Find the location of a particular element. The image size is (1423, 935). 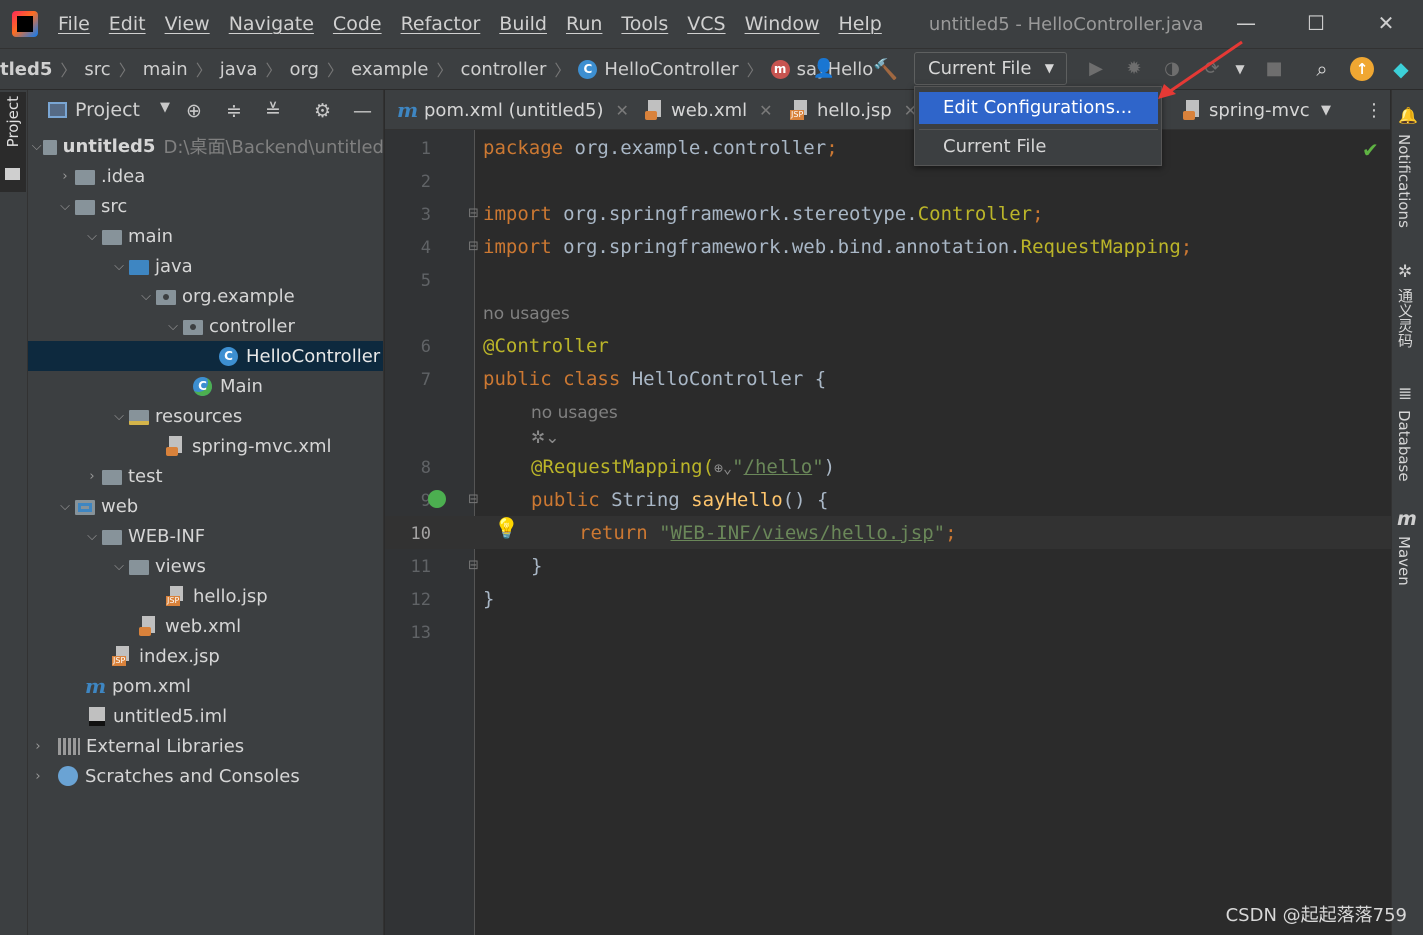

code-line-10: return "WEB-INF/views/hello.jsp"; is located at coordinates (768, 533).